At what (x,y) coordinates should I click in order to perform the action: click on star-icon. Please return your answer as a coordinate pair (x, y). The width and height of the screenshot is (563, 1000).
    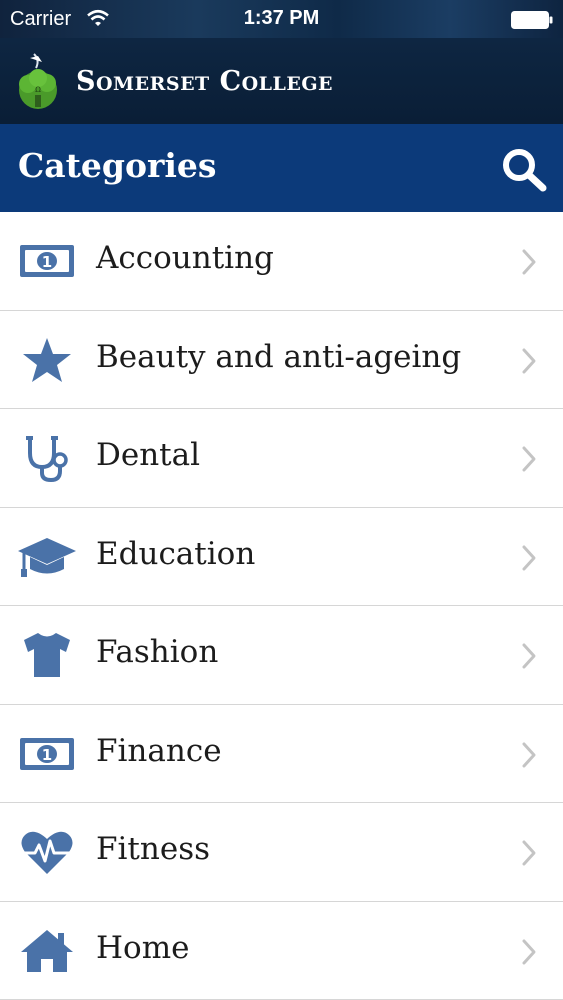
    Looking at the image, I should click on (47, 360).